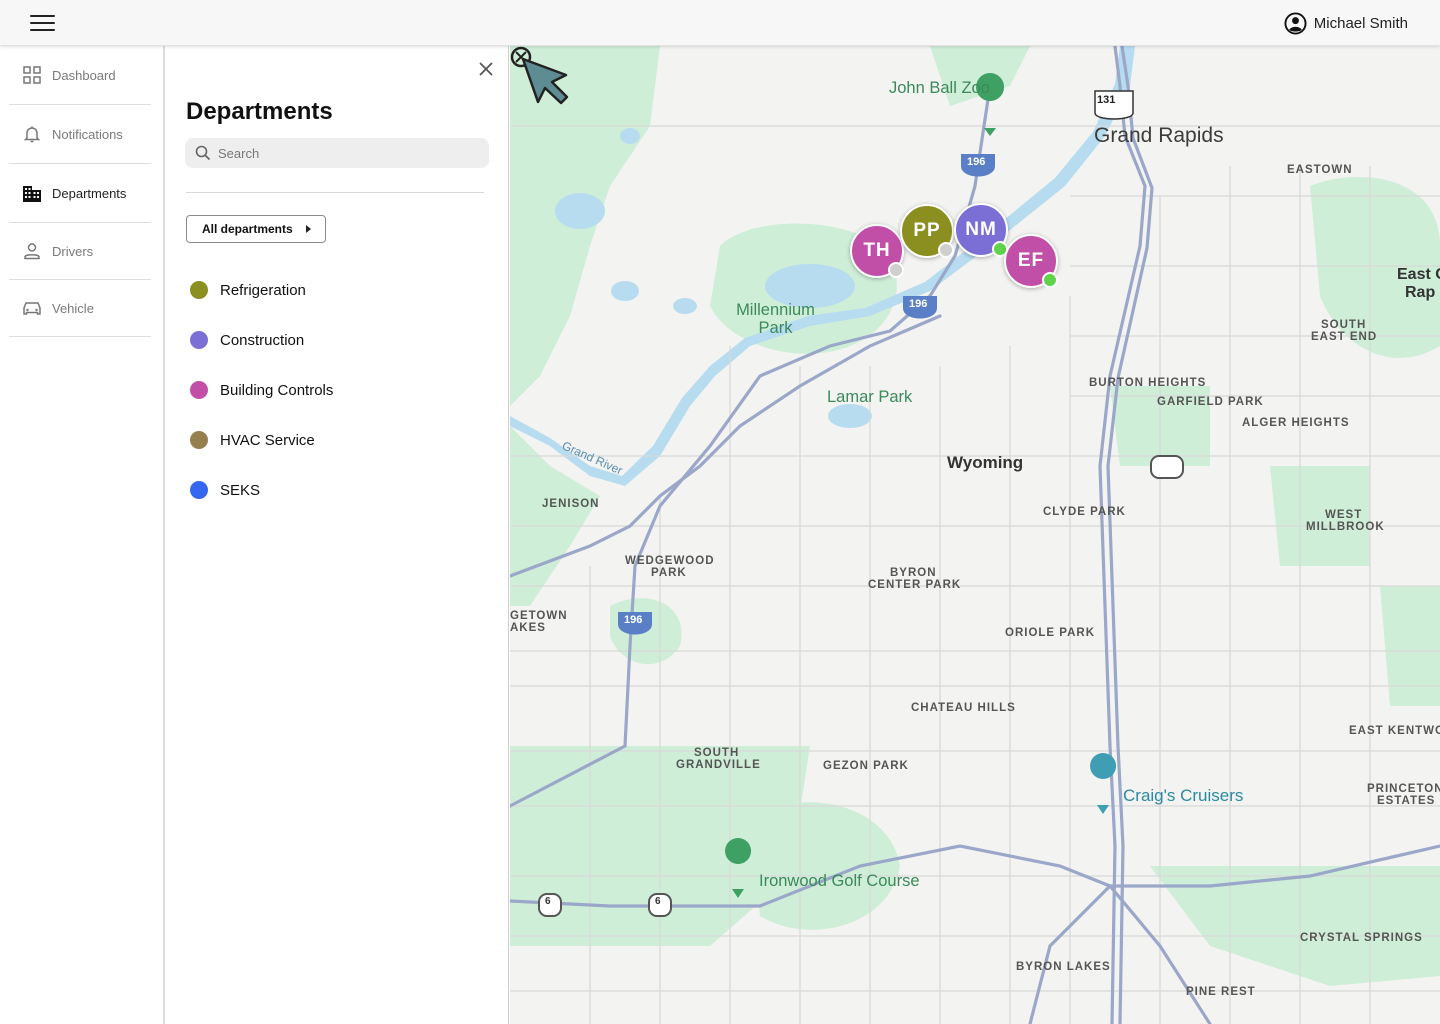 The width and height of the screenshot is (1440, 1024). I want to click on map-label-georgetown-1: GETOWN, so click(539, 616).